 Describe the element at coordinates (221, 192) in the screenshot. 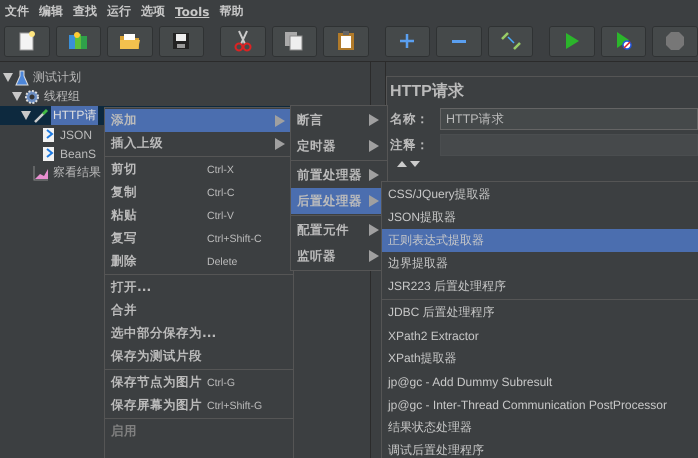

I see `shortcut-label: Ctrl-C` at that location.